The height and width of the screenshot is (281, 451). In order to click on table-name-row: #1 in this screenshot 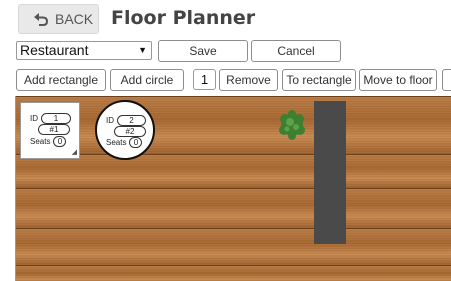, I will do `click(54, 129)`.